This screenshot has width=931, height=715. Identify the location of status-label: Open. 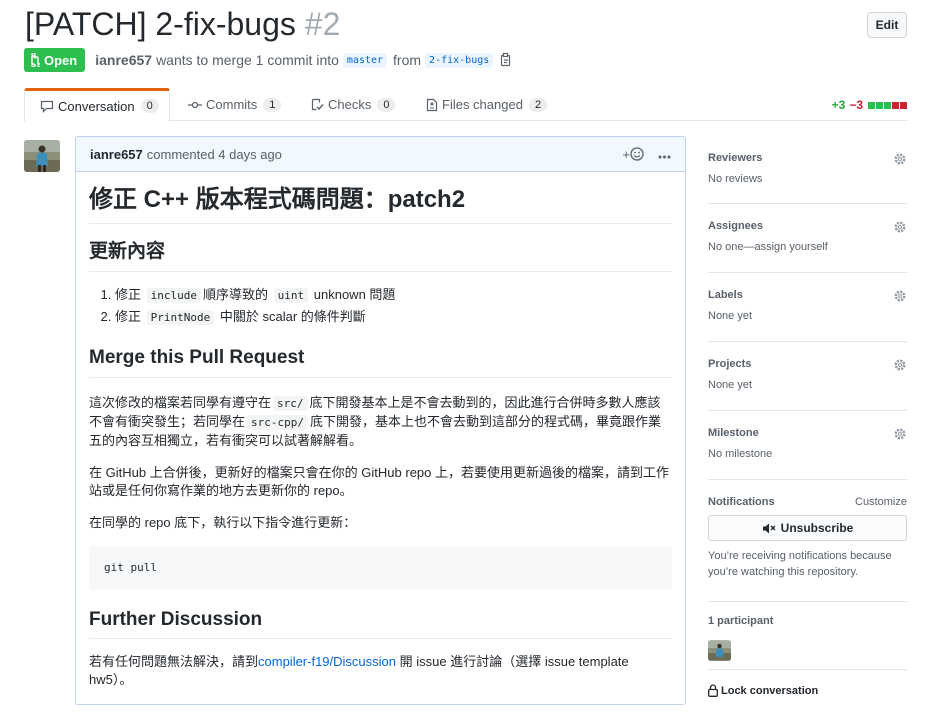
(61, 60).